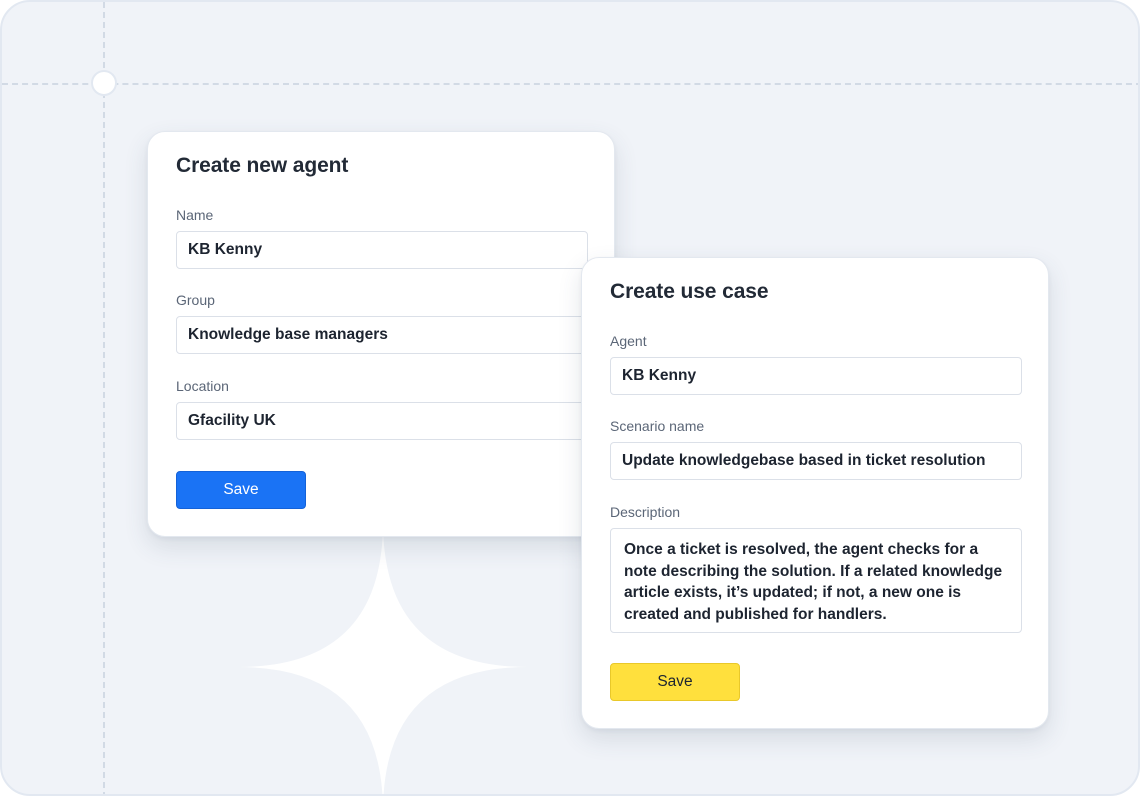 This screenshot has height=796, width=1140. What do you see at coordinates (195, 300) in the screenshot?
I see `group-label: Group` at bounding box center [195, 300].